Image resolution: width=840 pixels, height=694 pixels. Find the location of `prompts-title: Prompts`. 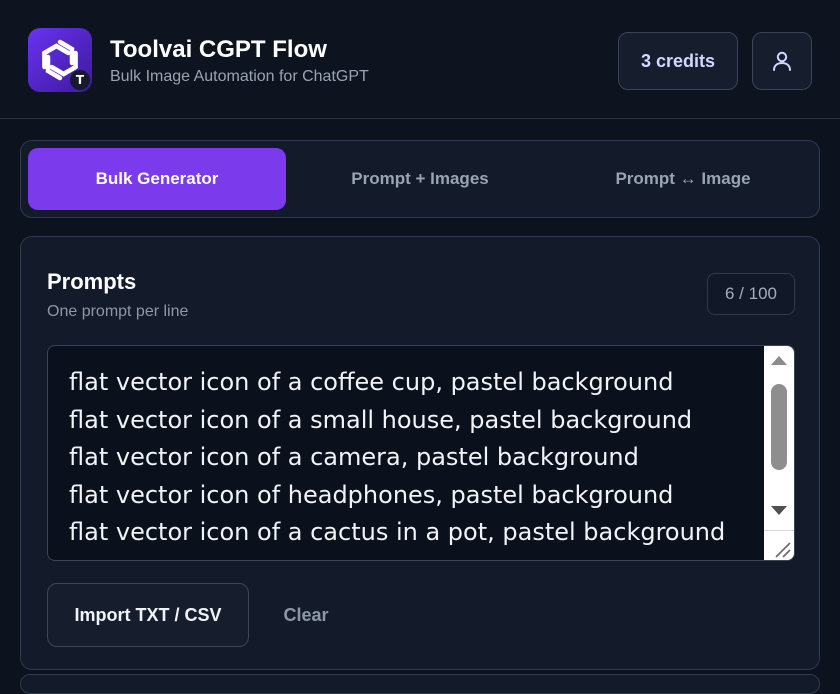

prompts-title: Prompts is located at coordinates (92, 281).